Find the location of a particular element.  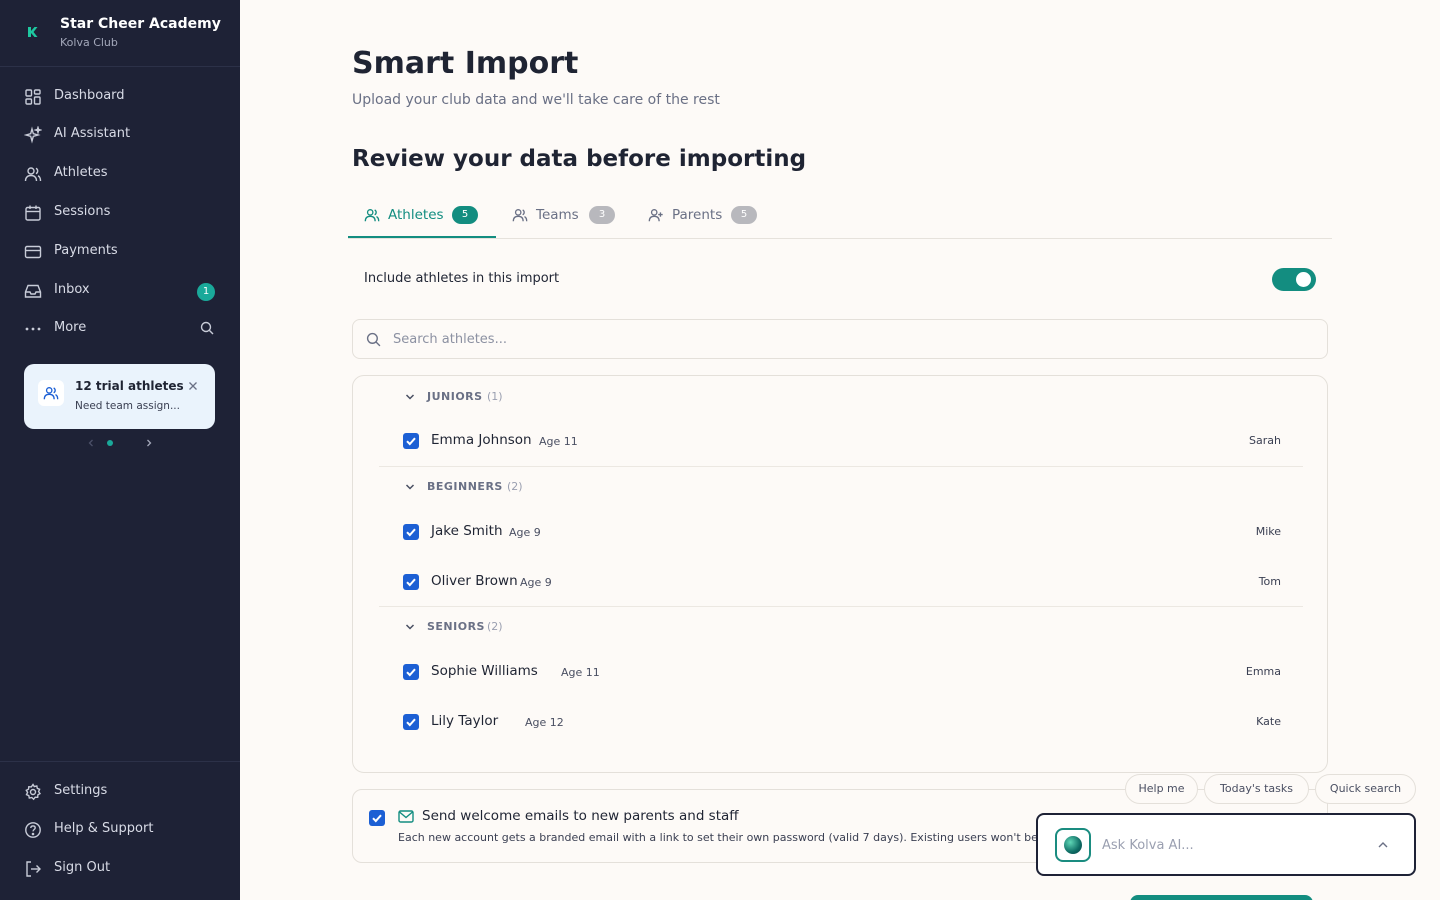

gear-icon is located at coordinates (33, 792).